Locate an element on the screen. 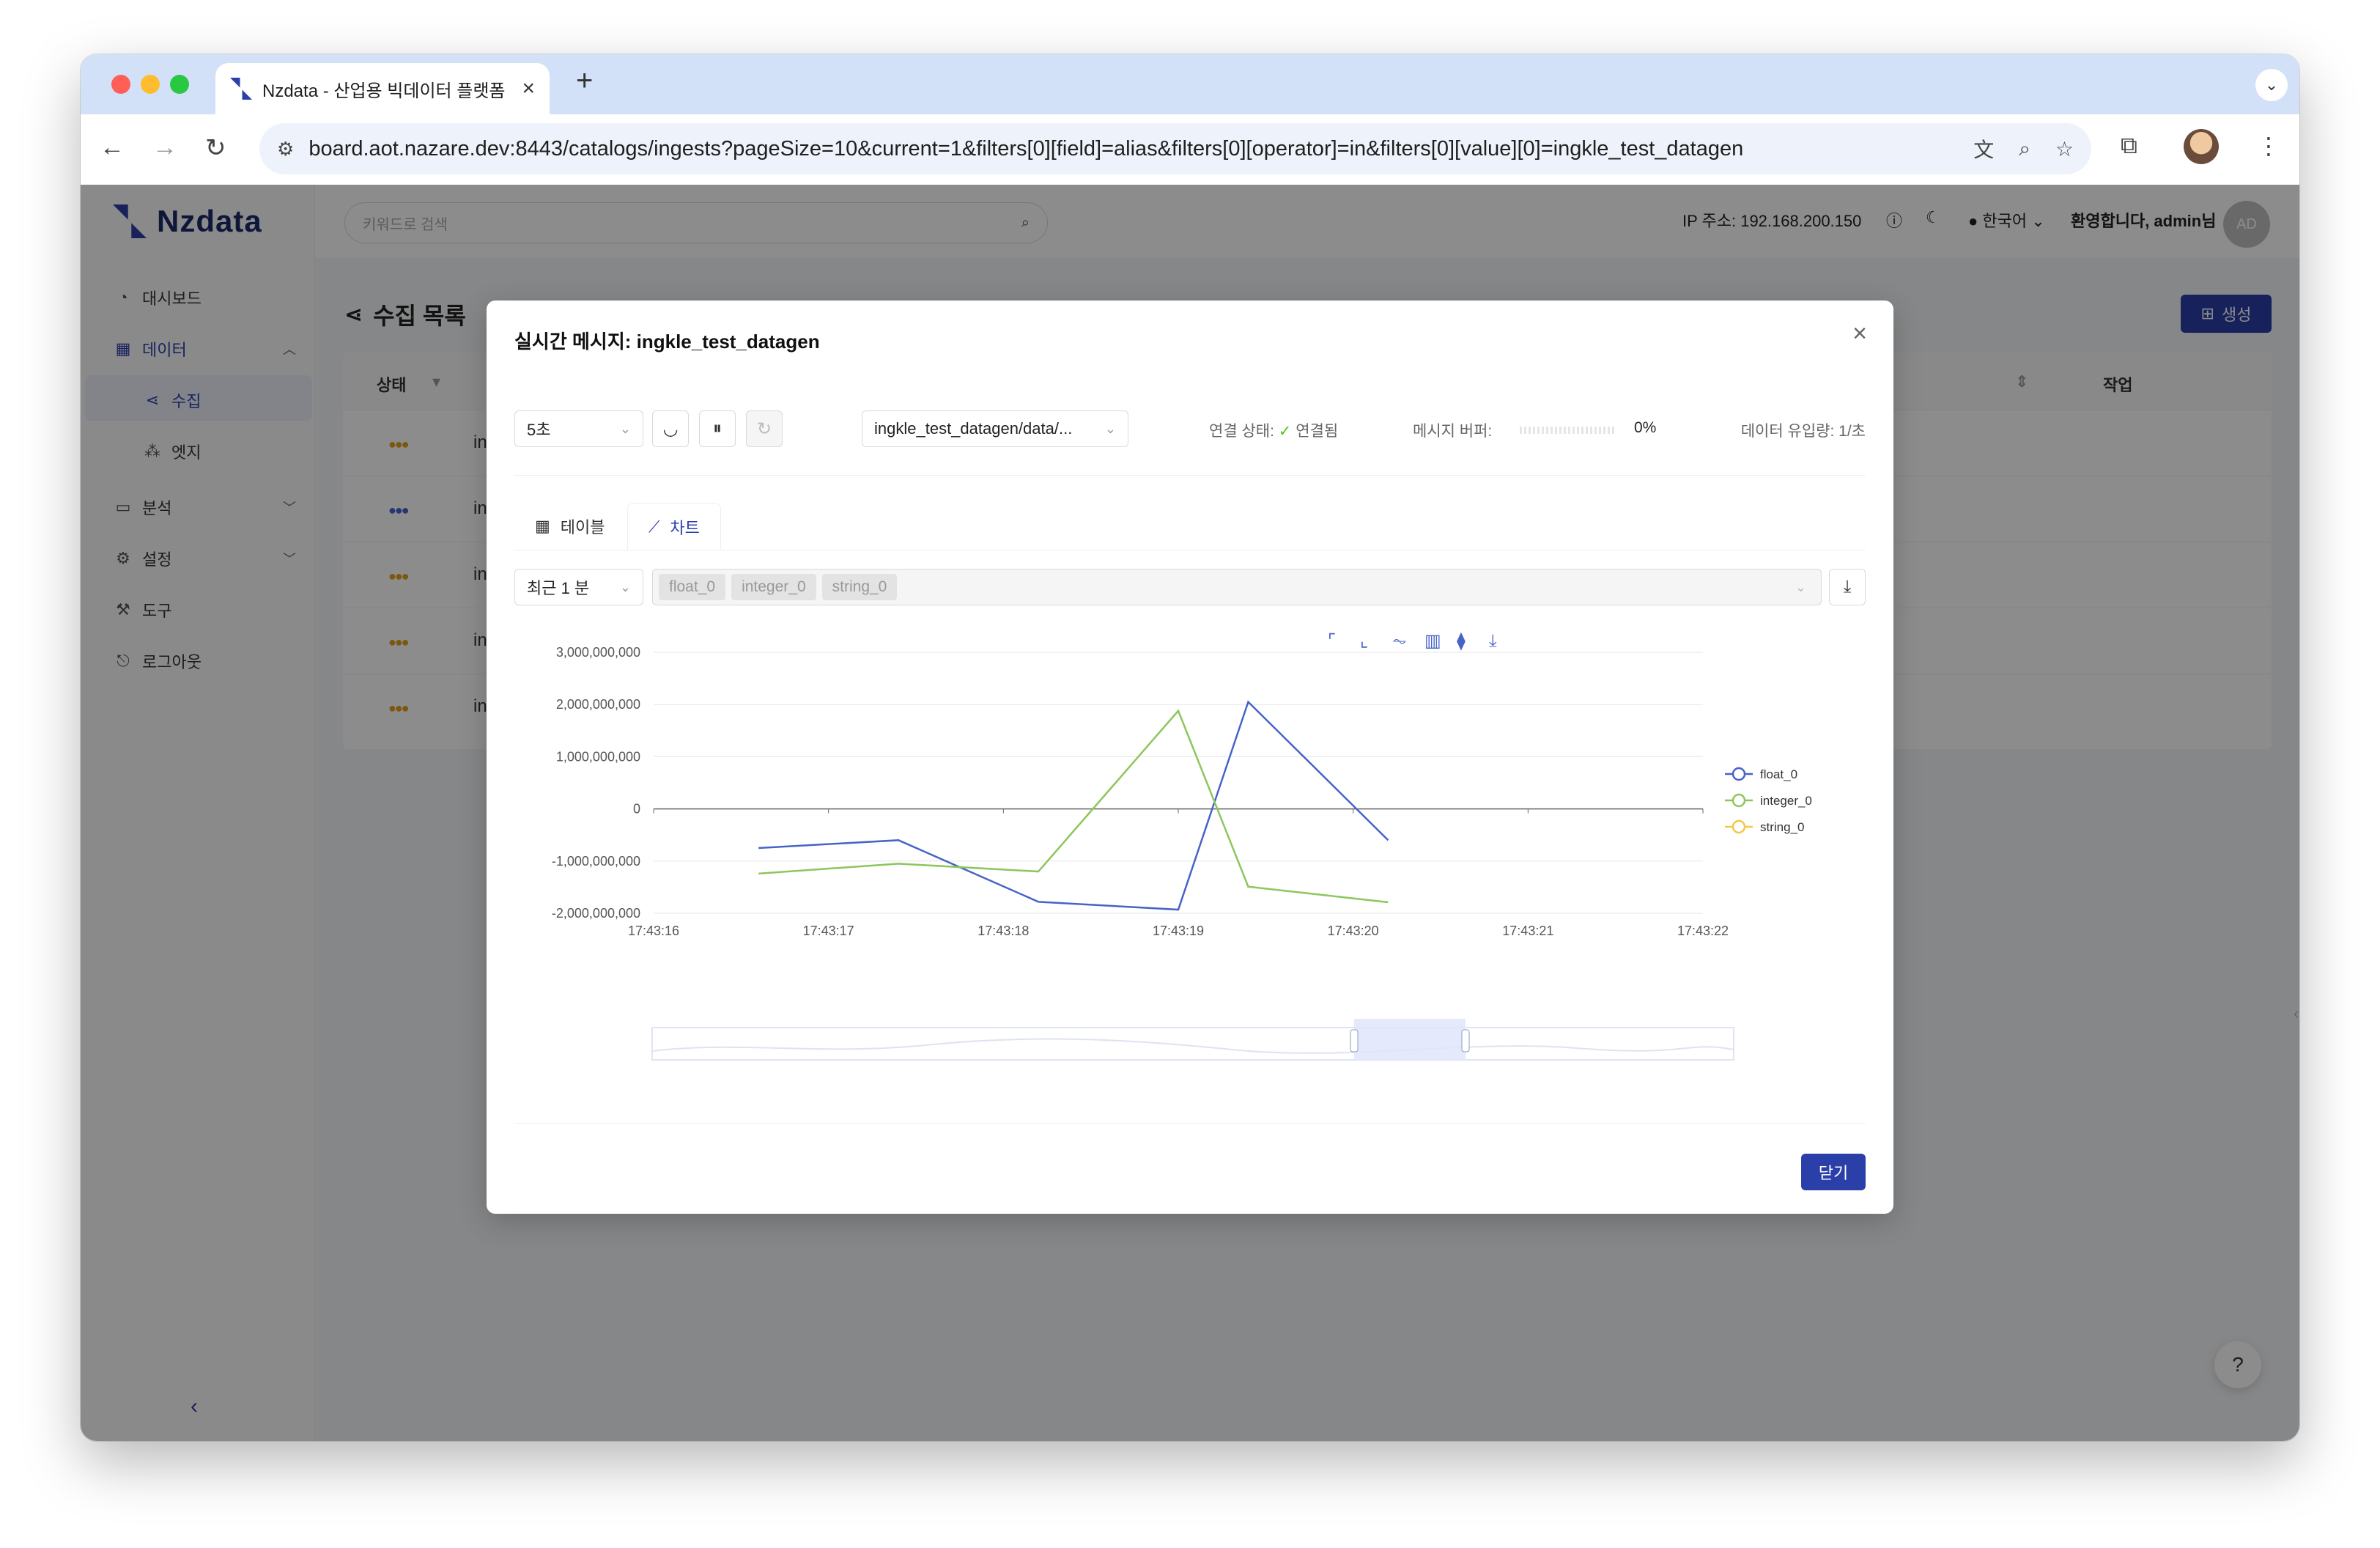 This screenshot has width=2380, height=1548. modal-title: 실시간 메시지: ingkle_test_datagen is located at coordinates (667, 342).